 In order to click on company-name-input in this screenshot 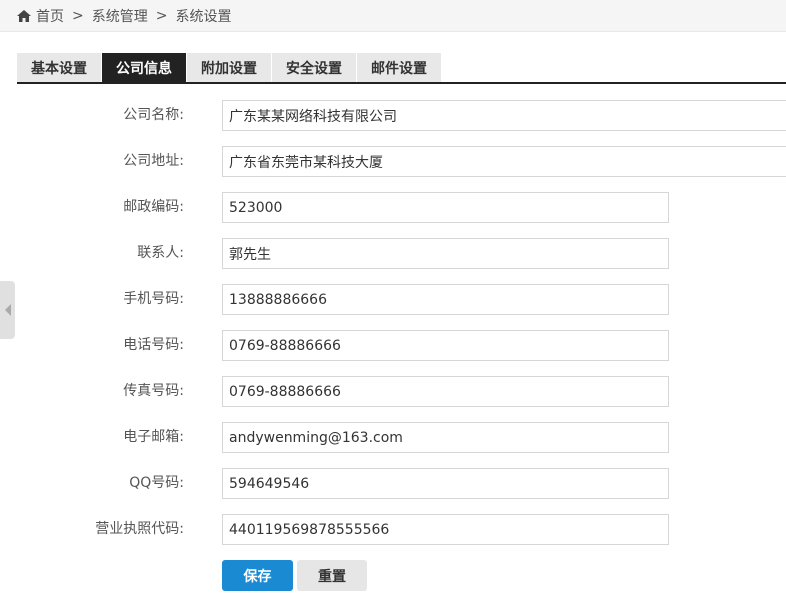, I will do `click(504, 115)`.